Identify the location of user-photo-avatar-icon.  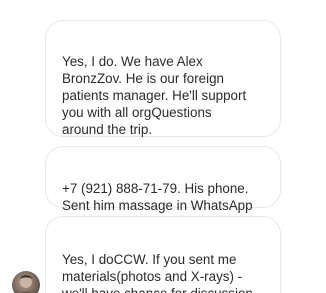
(26, 284).